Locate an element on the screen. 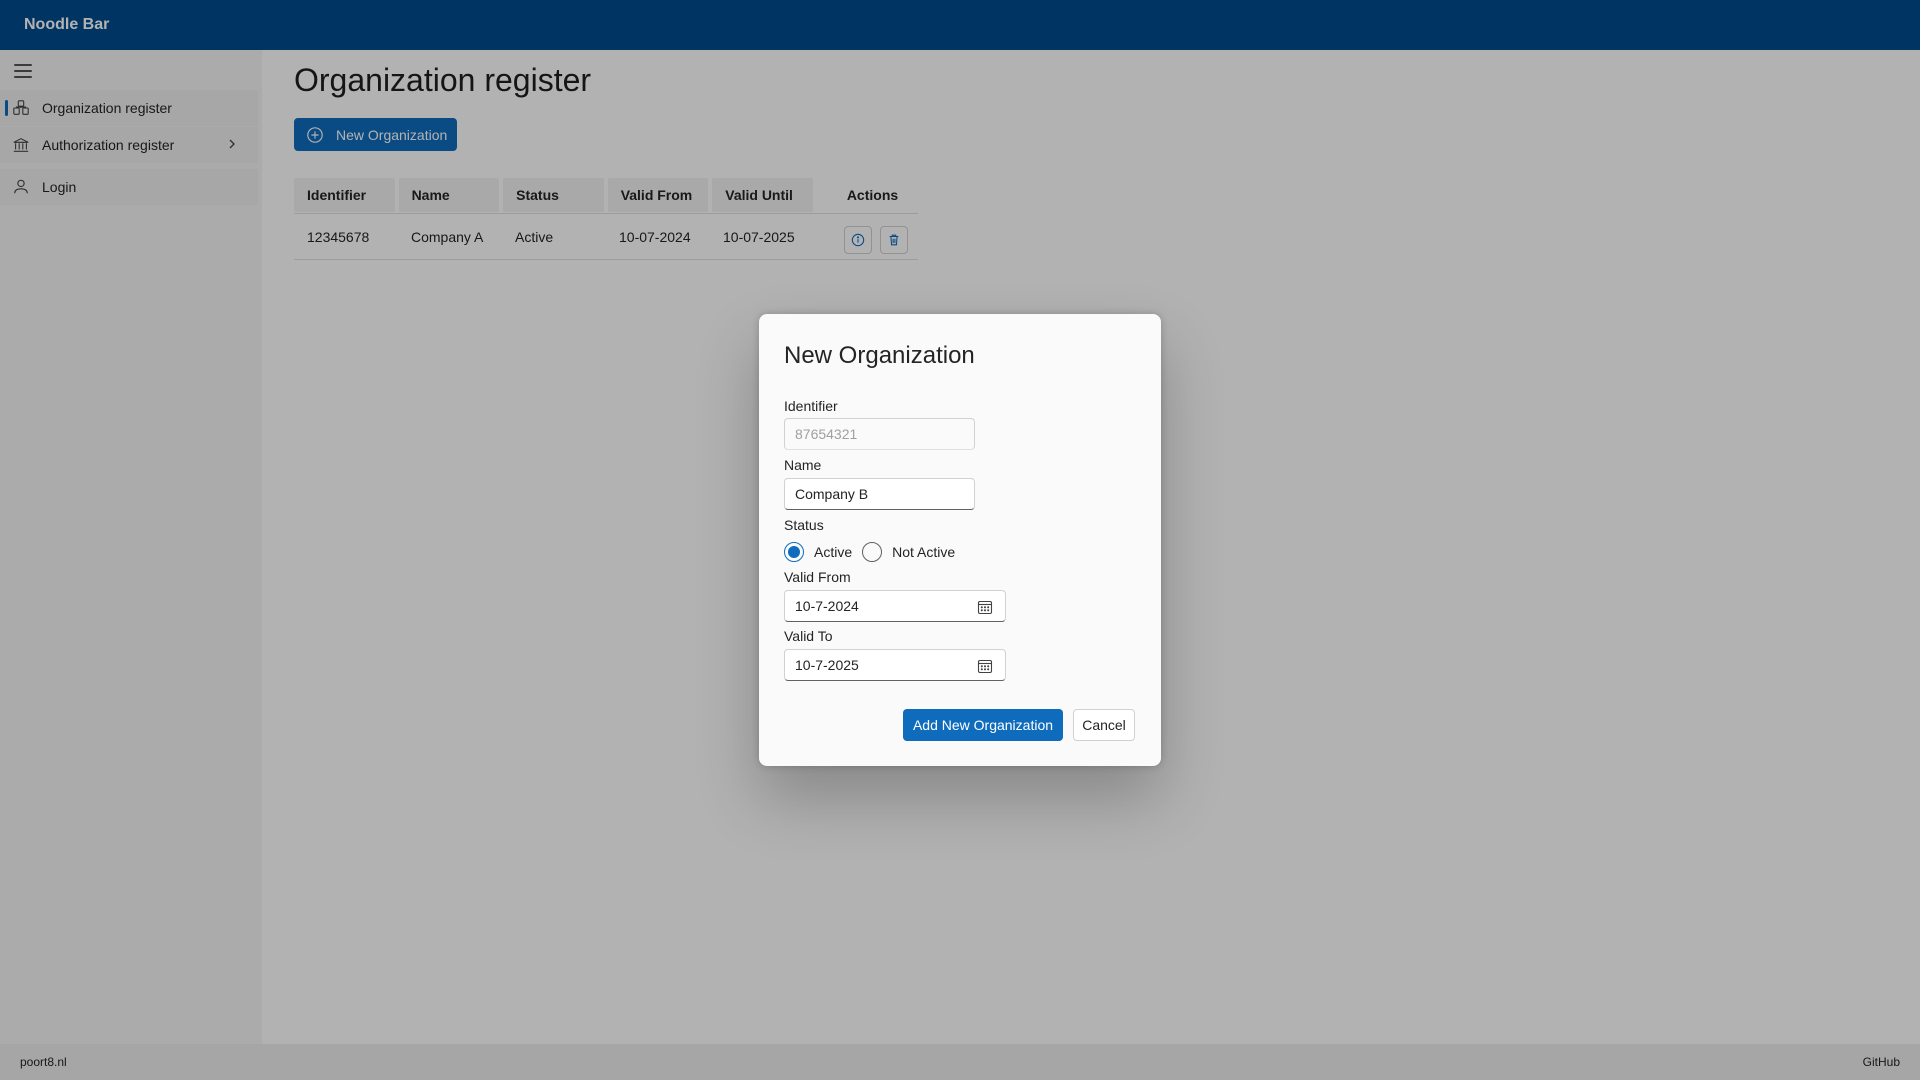 The width and height of the screenshot is (1920, 1080). identifier-input is located at coordinates (879, 434).